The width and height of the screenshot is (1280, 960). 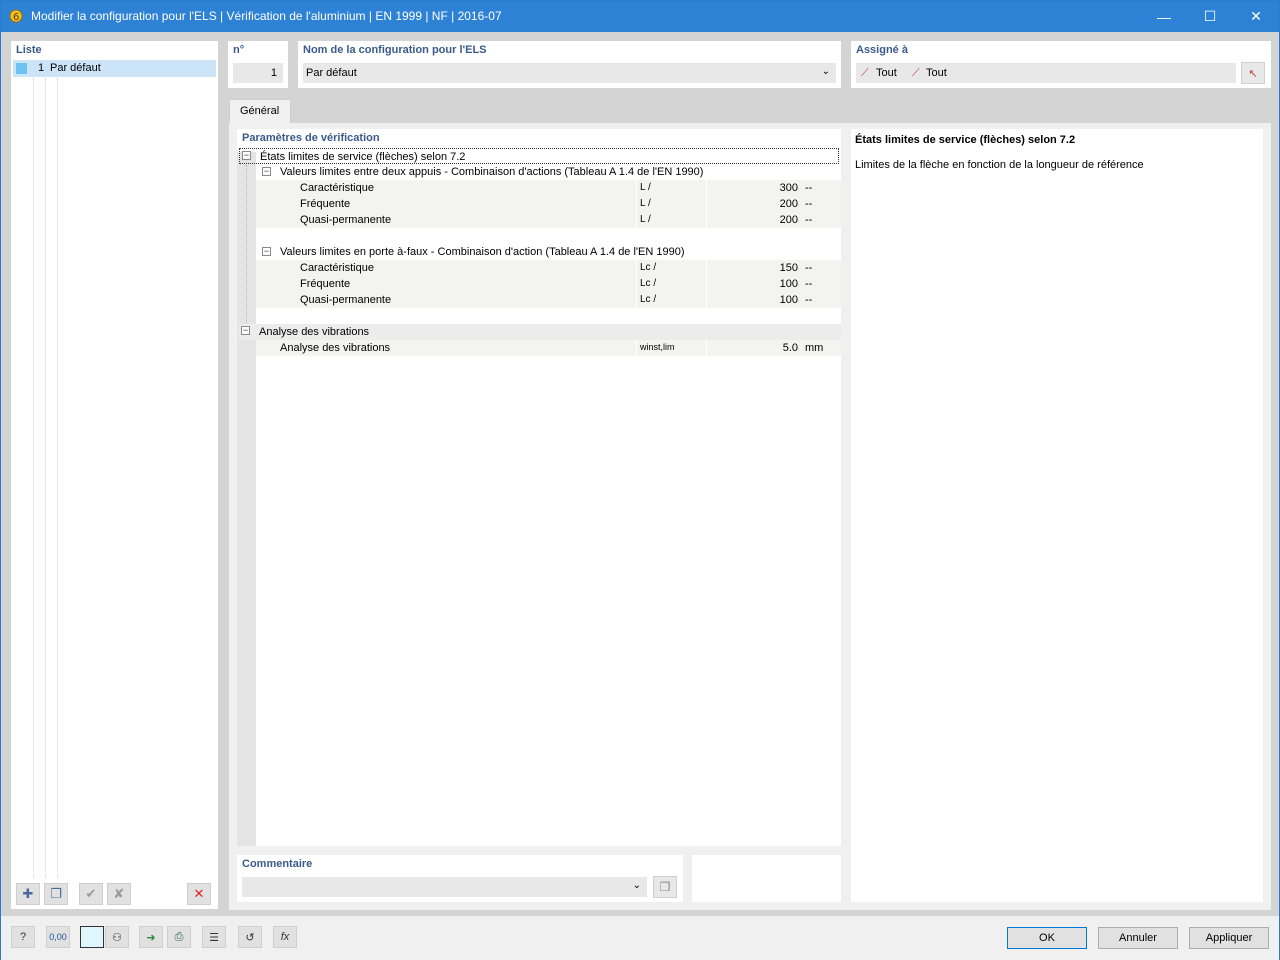 I want to click on formula-icon: fx, so click(x=285, y=937).